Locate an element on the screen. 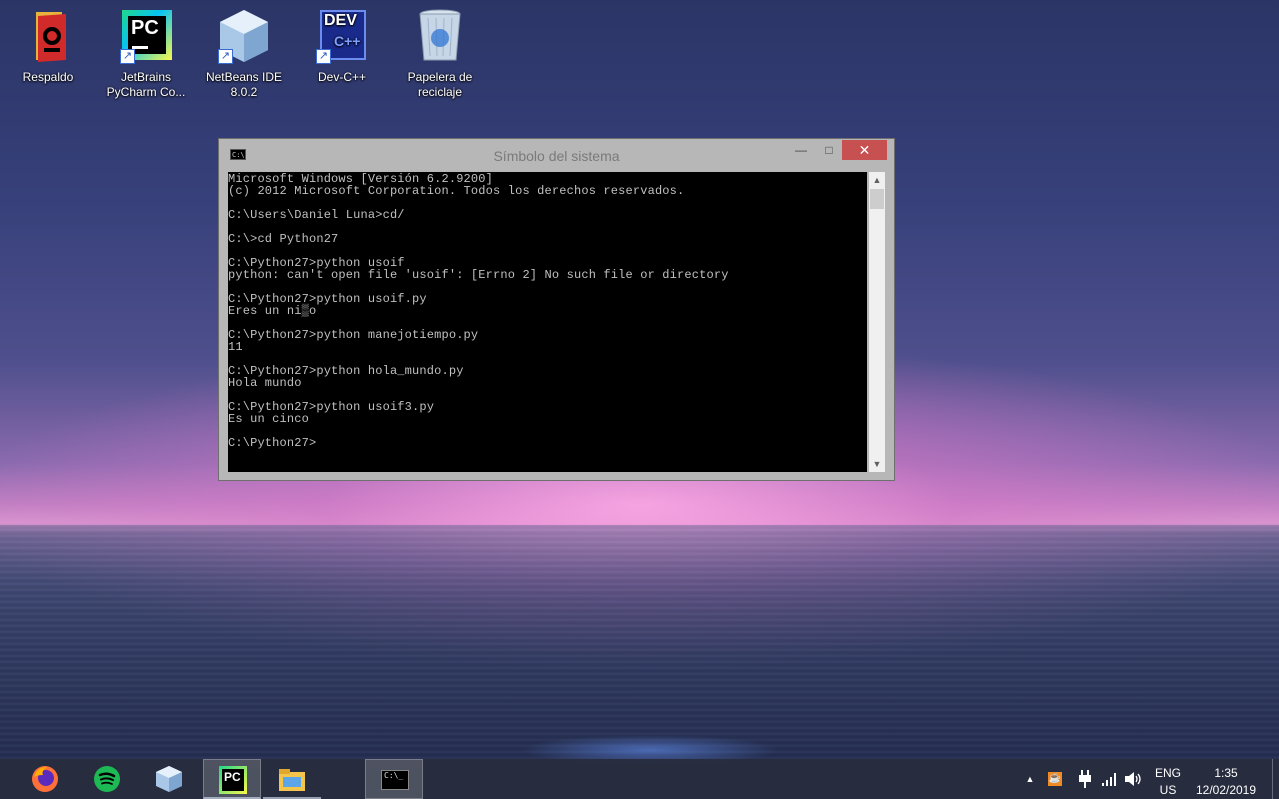  taskbar-cmd: C:\_ is located at coordinates (394, 779).